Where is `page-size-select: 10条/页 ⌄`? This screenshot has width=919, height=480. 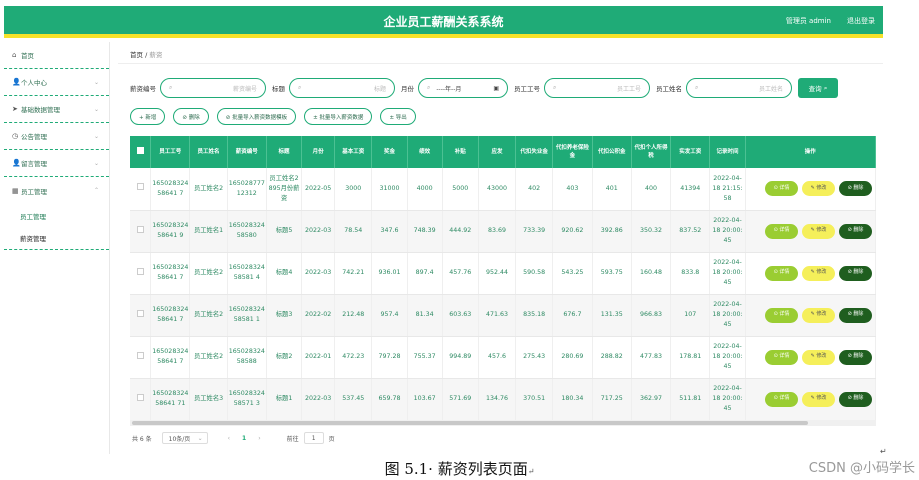
page-size-select: 10条/页 ⌄ is located at coordinates (184, 438).